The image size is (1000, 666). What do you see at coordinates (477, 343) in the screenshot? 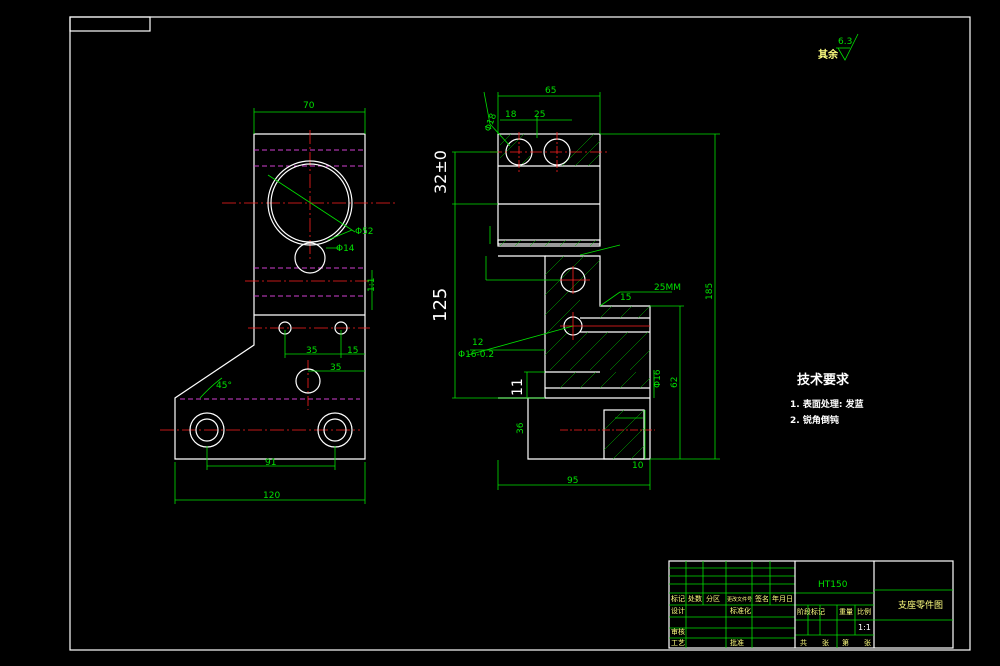
I see `dim-12: 12` at bounding box center [477, 343].